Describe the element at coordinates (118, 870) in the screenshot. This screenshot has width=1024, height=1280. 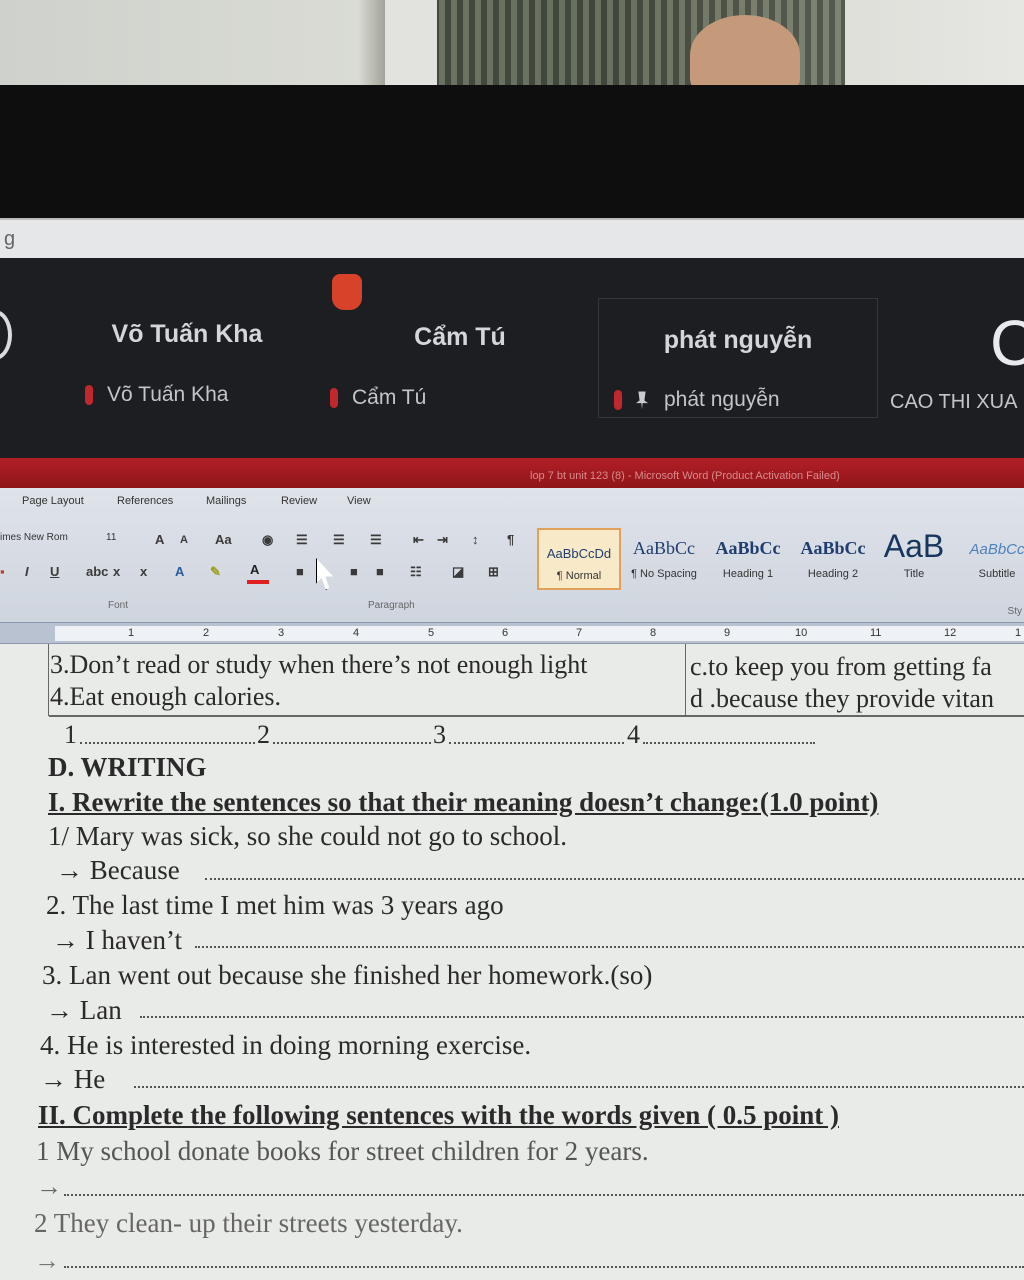
I see `answer-prompt-1: → Because` at that location.